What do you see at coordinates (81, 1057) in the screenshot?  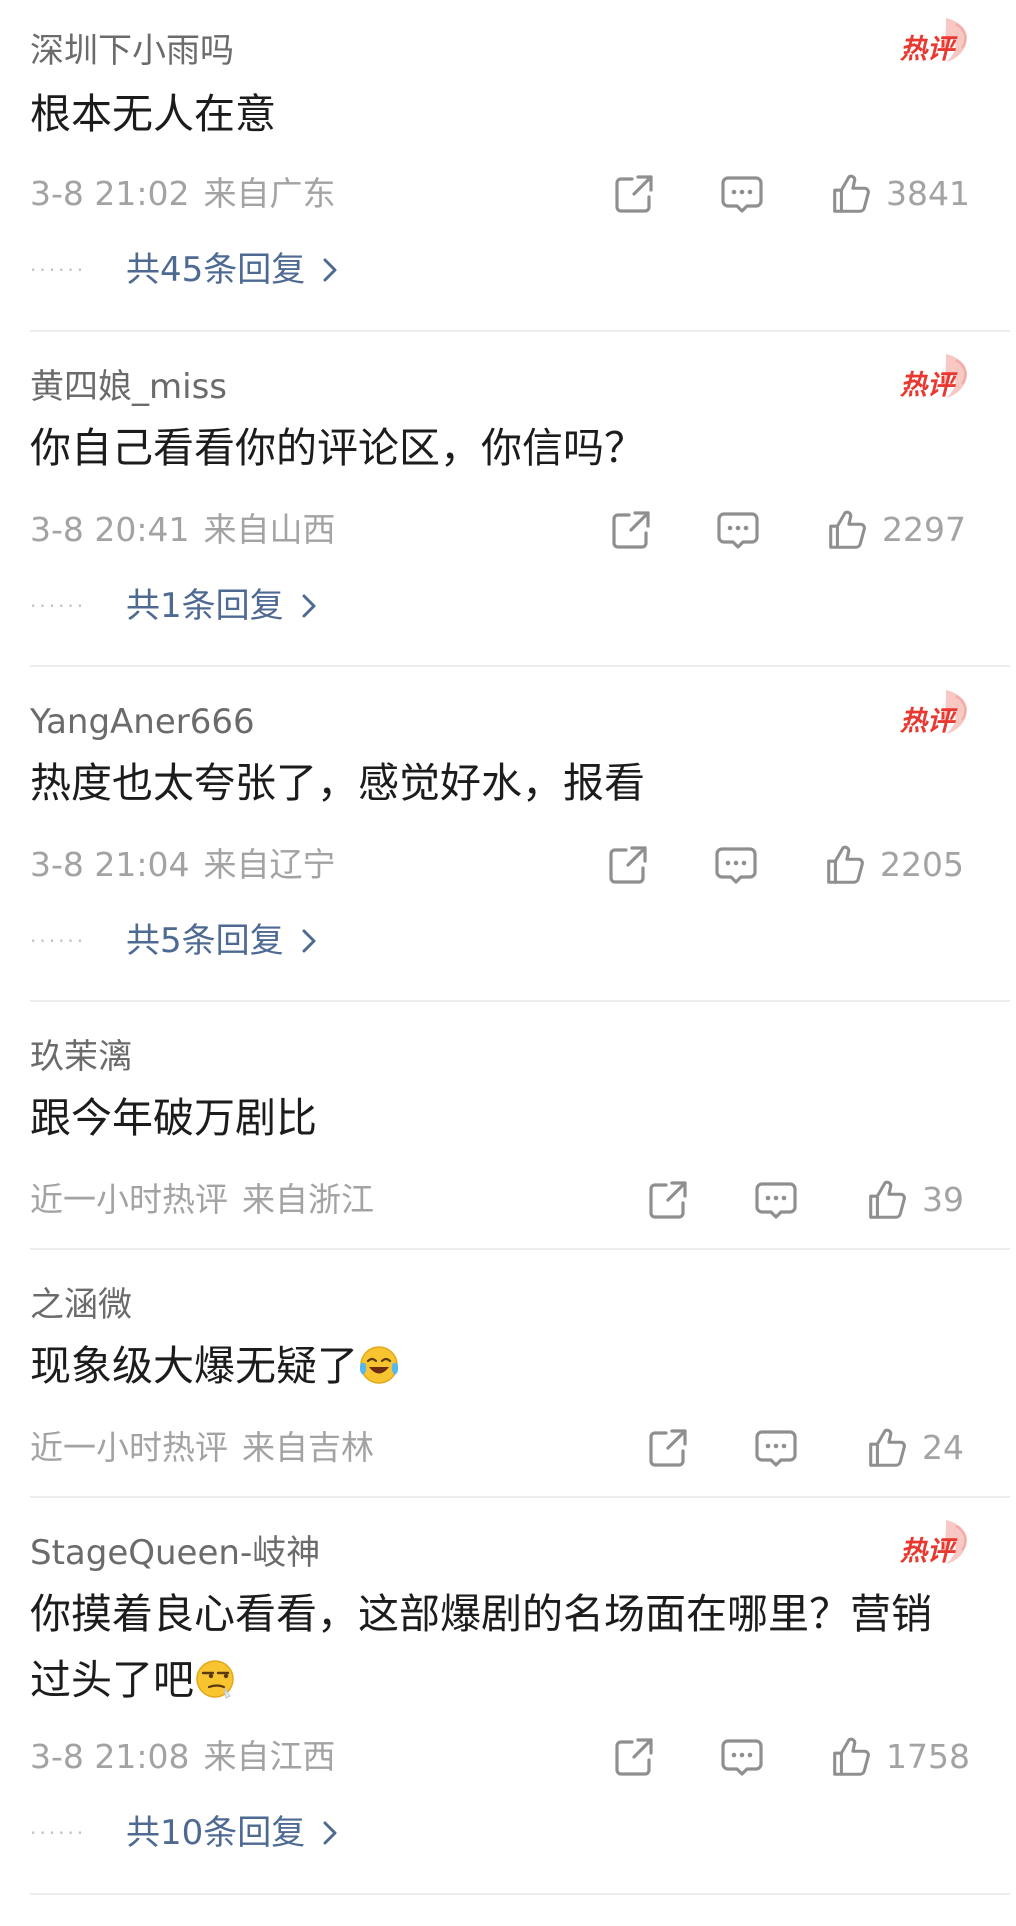 I see `comment-username: 玖茉漓` at bounding box center [81, 1057].